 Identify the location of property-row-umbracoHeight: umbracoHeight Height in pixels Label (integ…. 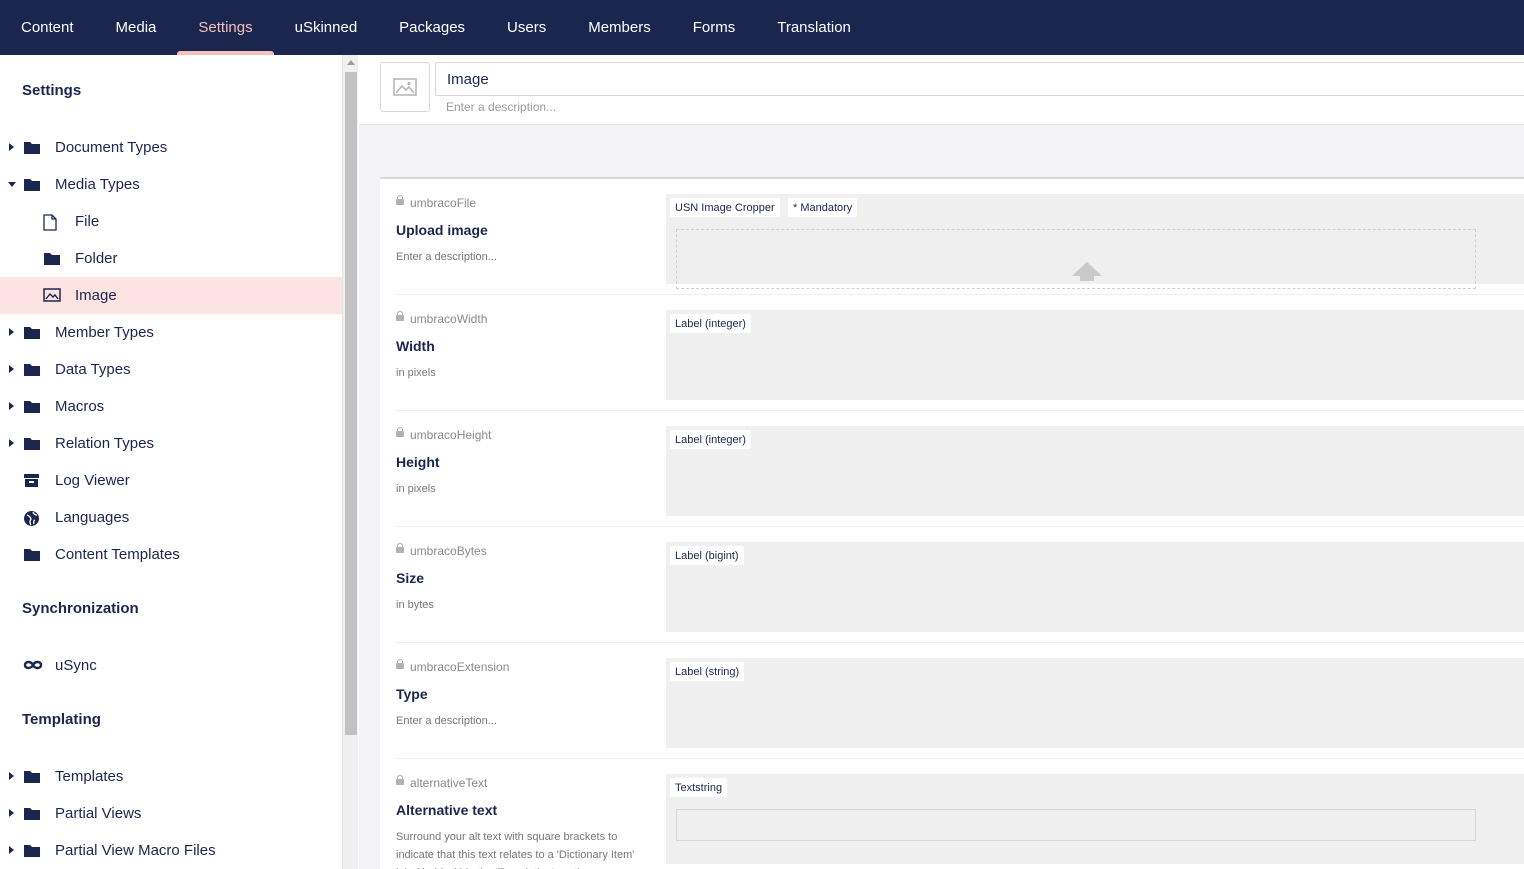
(960, 469).